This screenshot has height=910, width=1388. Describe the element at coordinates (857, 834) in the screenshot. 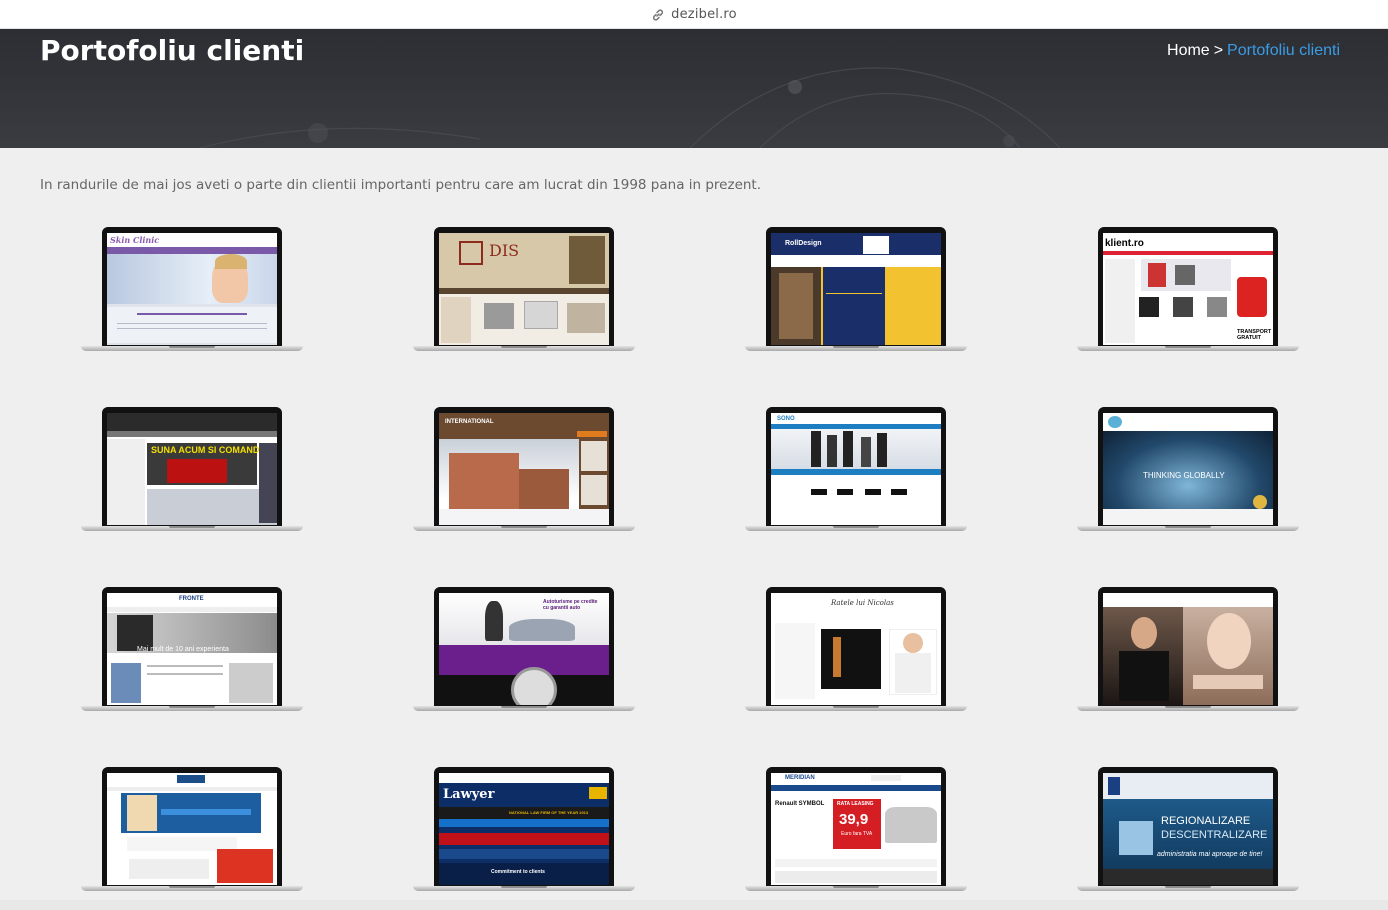

I see `lease-price-note: Euro fara TVA` at that location.